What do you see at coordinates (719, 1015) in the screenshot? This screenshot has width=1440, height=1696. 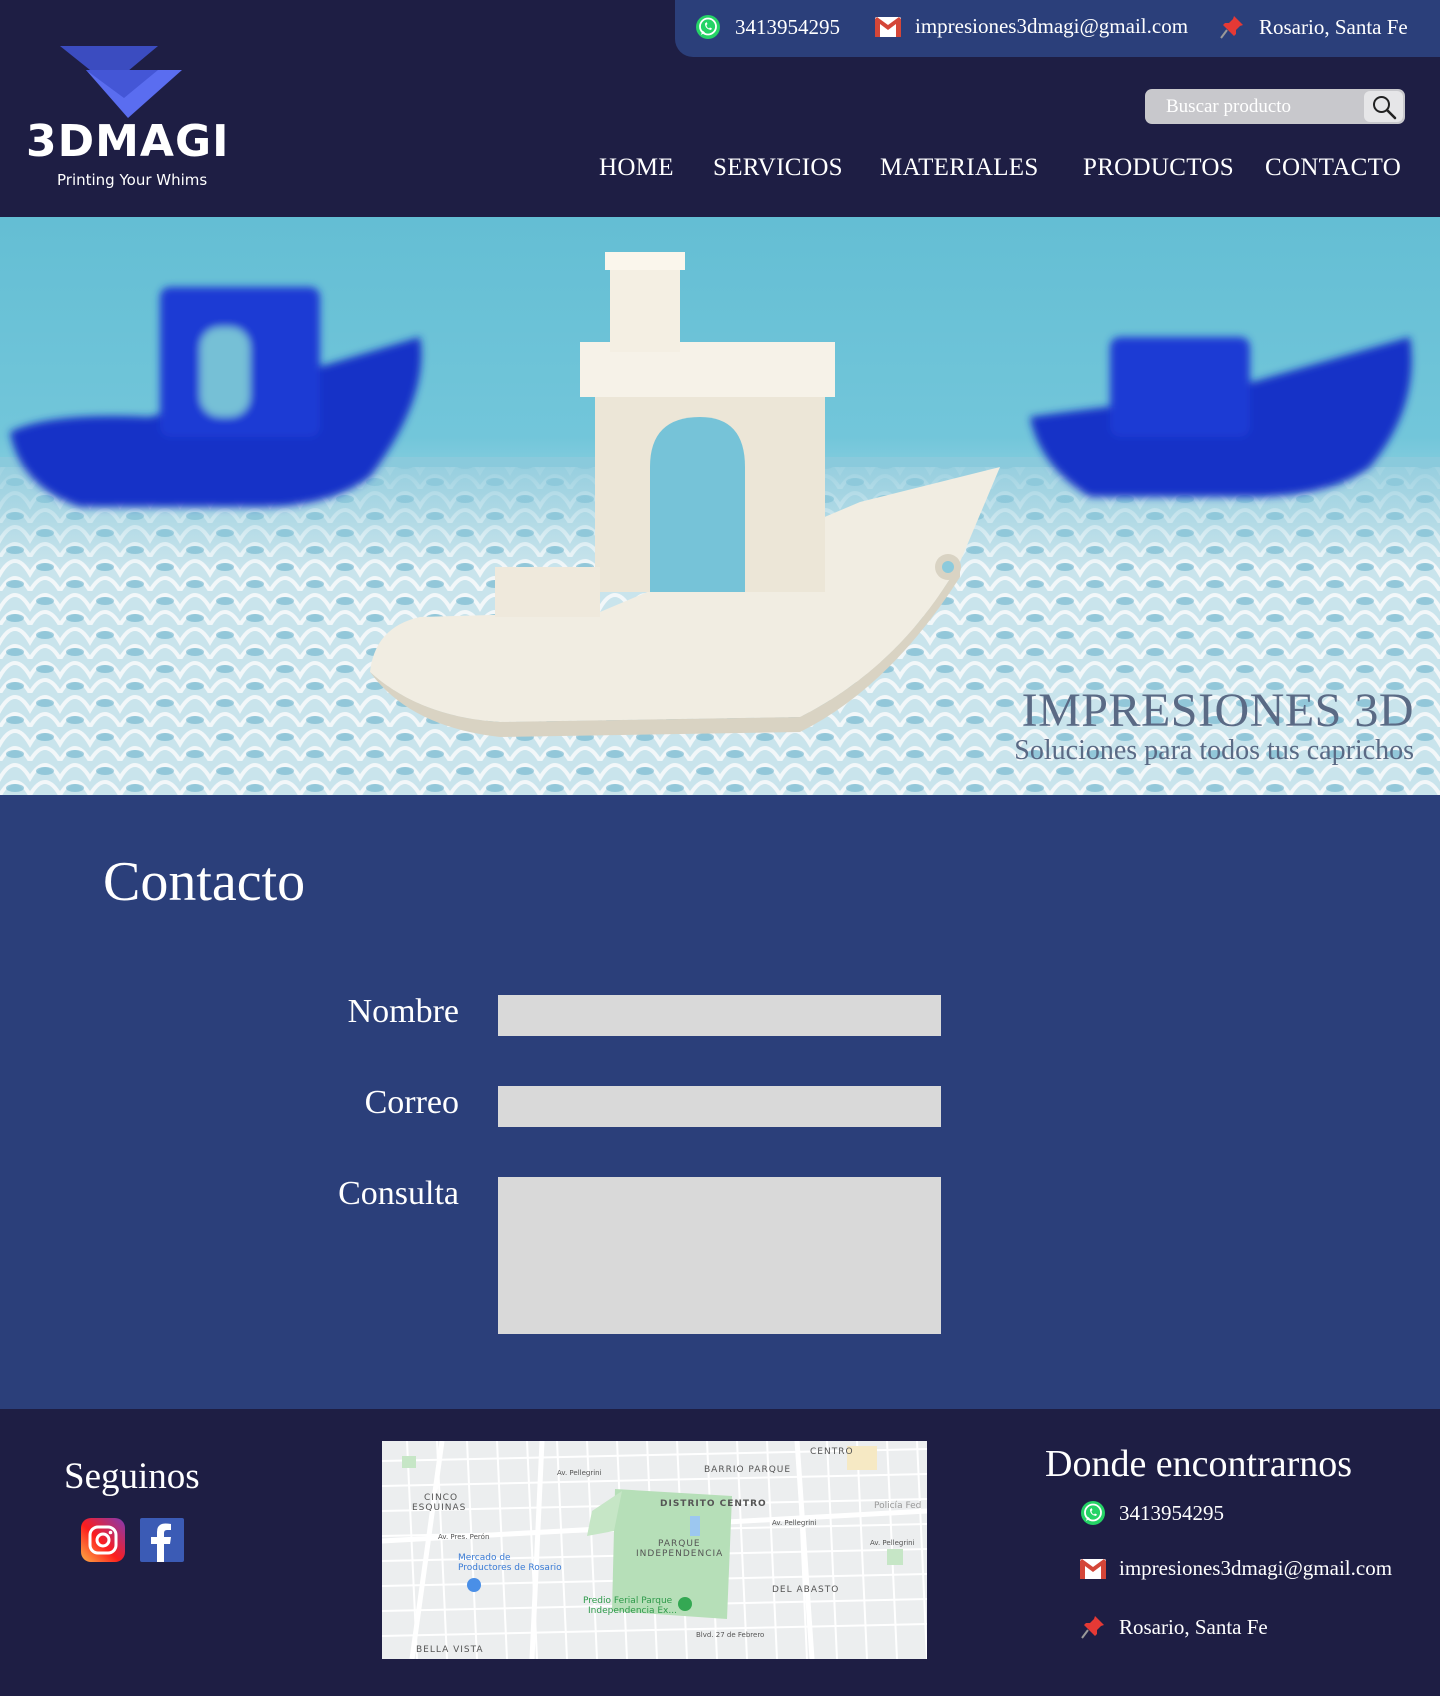 I see `name-field` at bounding box center [719, 1015].